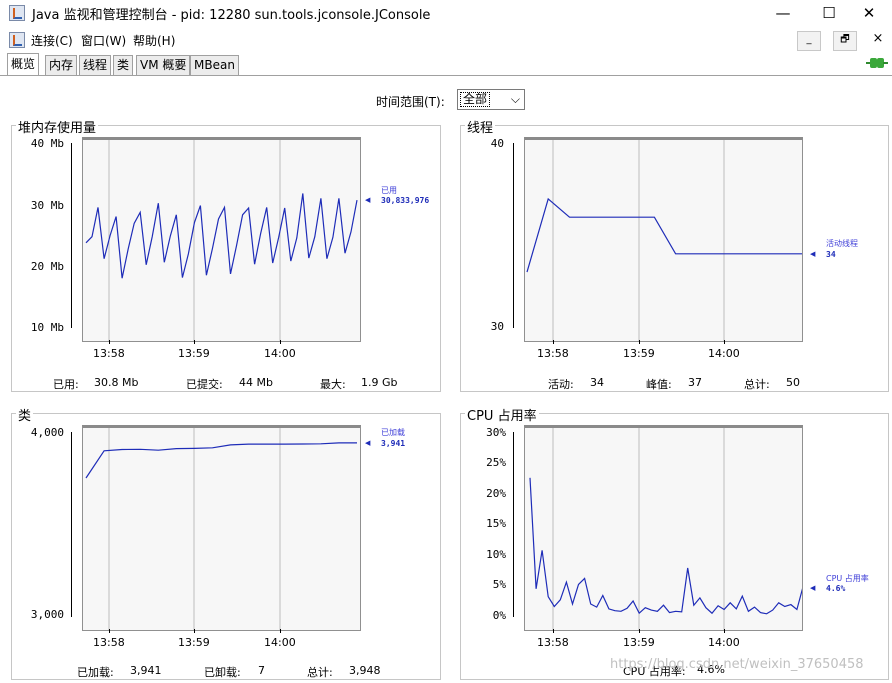 The width and height of the screenshot is (892, 683). I want to click on tab-threads: 线程, so click(95, 65).